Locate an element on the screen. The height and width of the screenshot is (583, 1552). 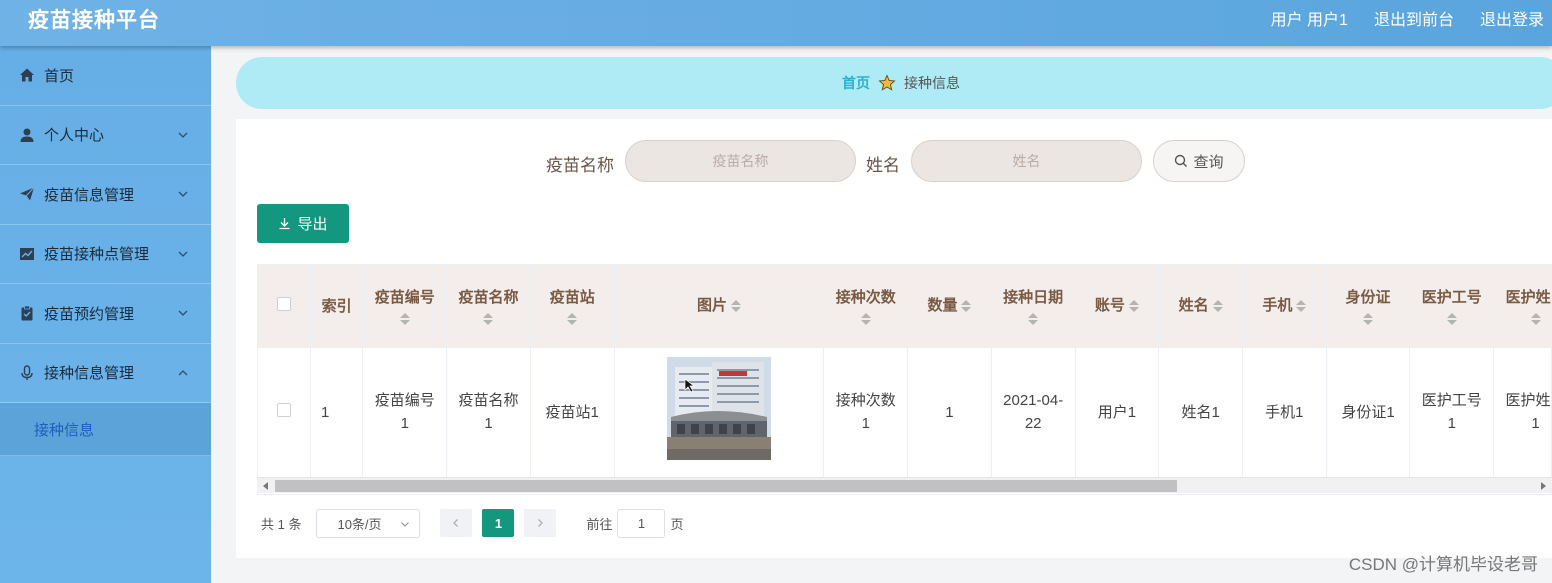
column-header: 图片 is located at coordinates (719, 306).